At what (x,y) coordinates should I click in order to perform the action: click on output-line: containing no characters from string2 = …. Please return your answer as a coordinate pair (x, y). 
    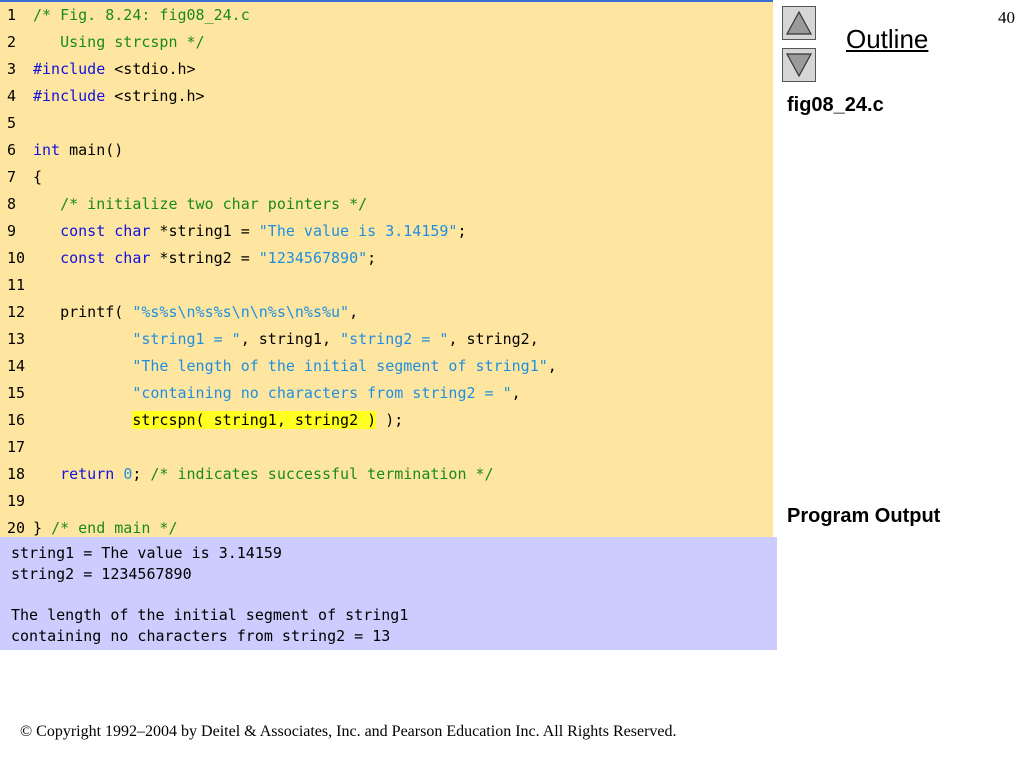
    Looking at the image, I should click on (201, 635).